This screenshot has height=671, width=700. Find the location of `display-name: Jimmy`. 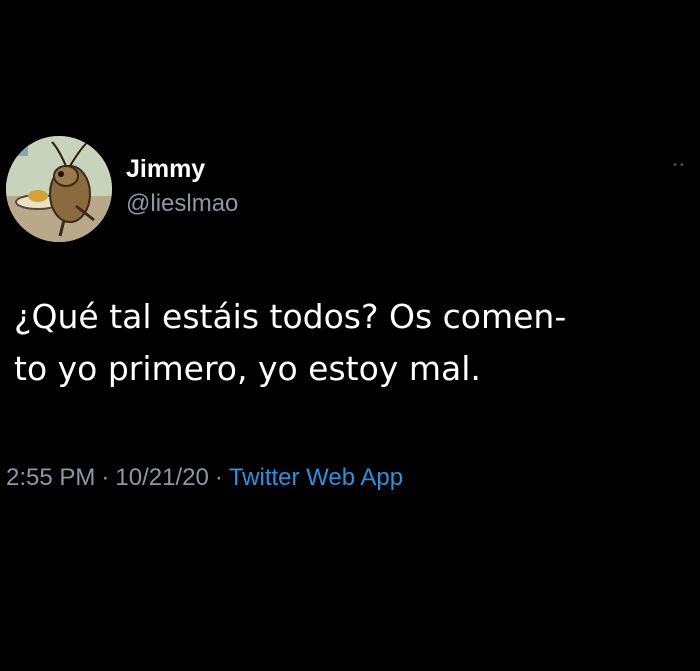

display-name: Jimmy is located at coordinates (182, 169).